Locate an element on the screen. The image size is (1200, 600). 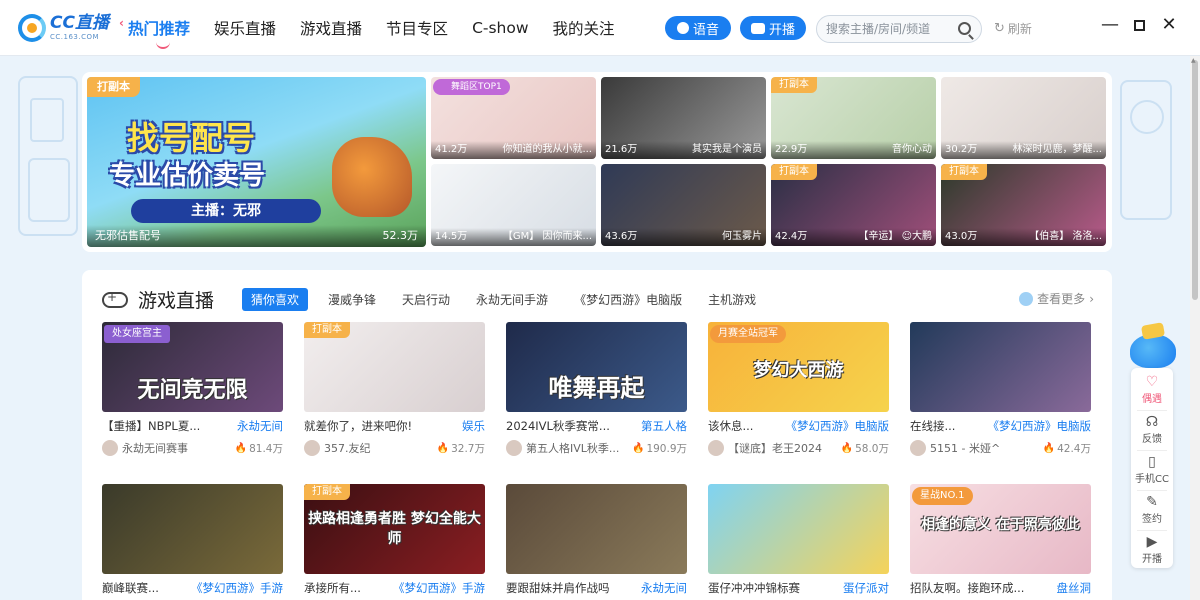
section-tab-1: 漫威争锋 is located at coordinates (352, 299).